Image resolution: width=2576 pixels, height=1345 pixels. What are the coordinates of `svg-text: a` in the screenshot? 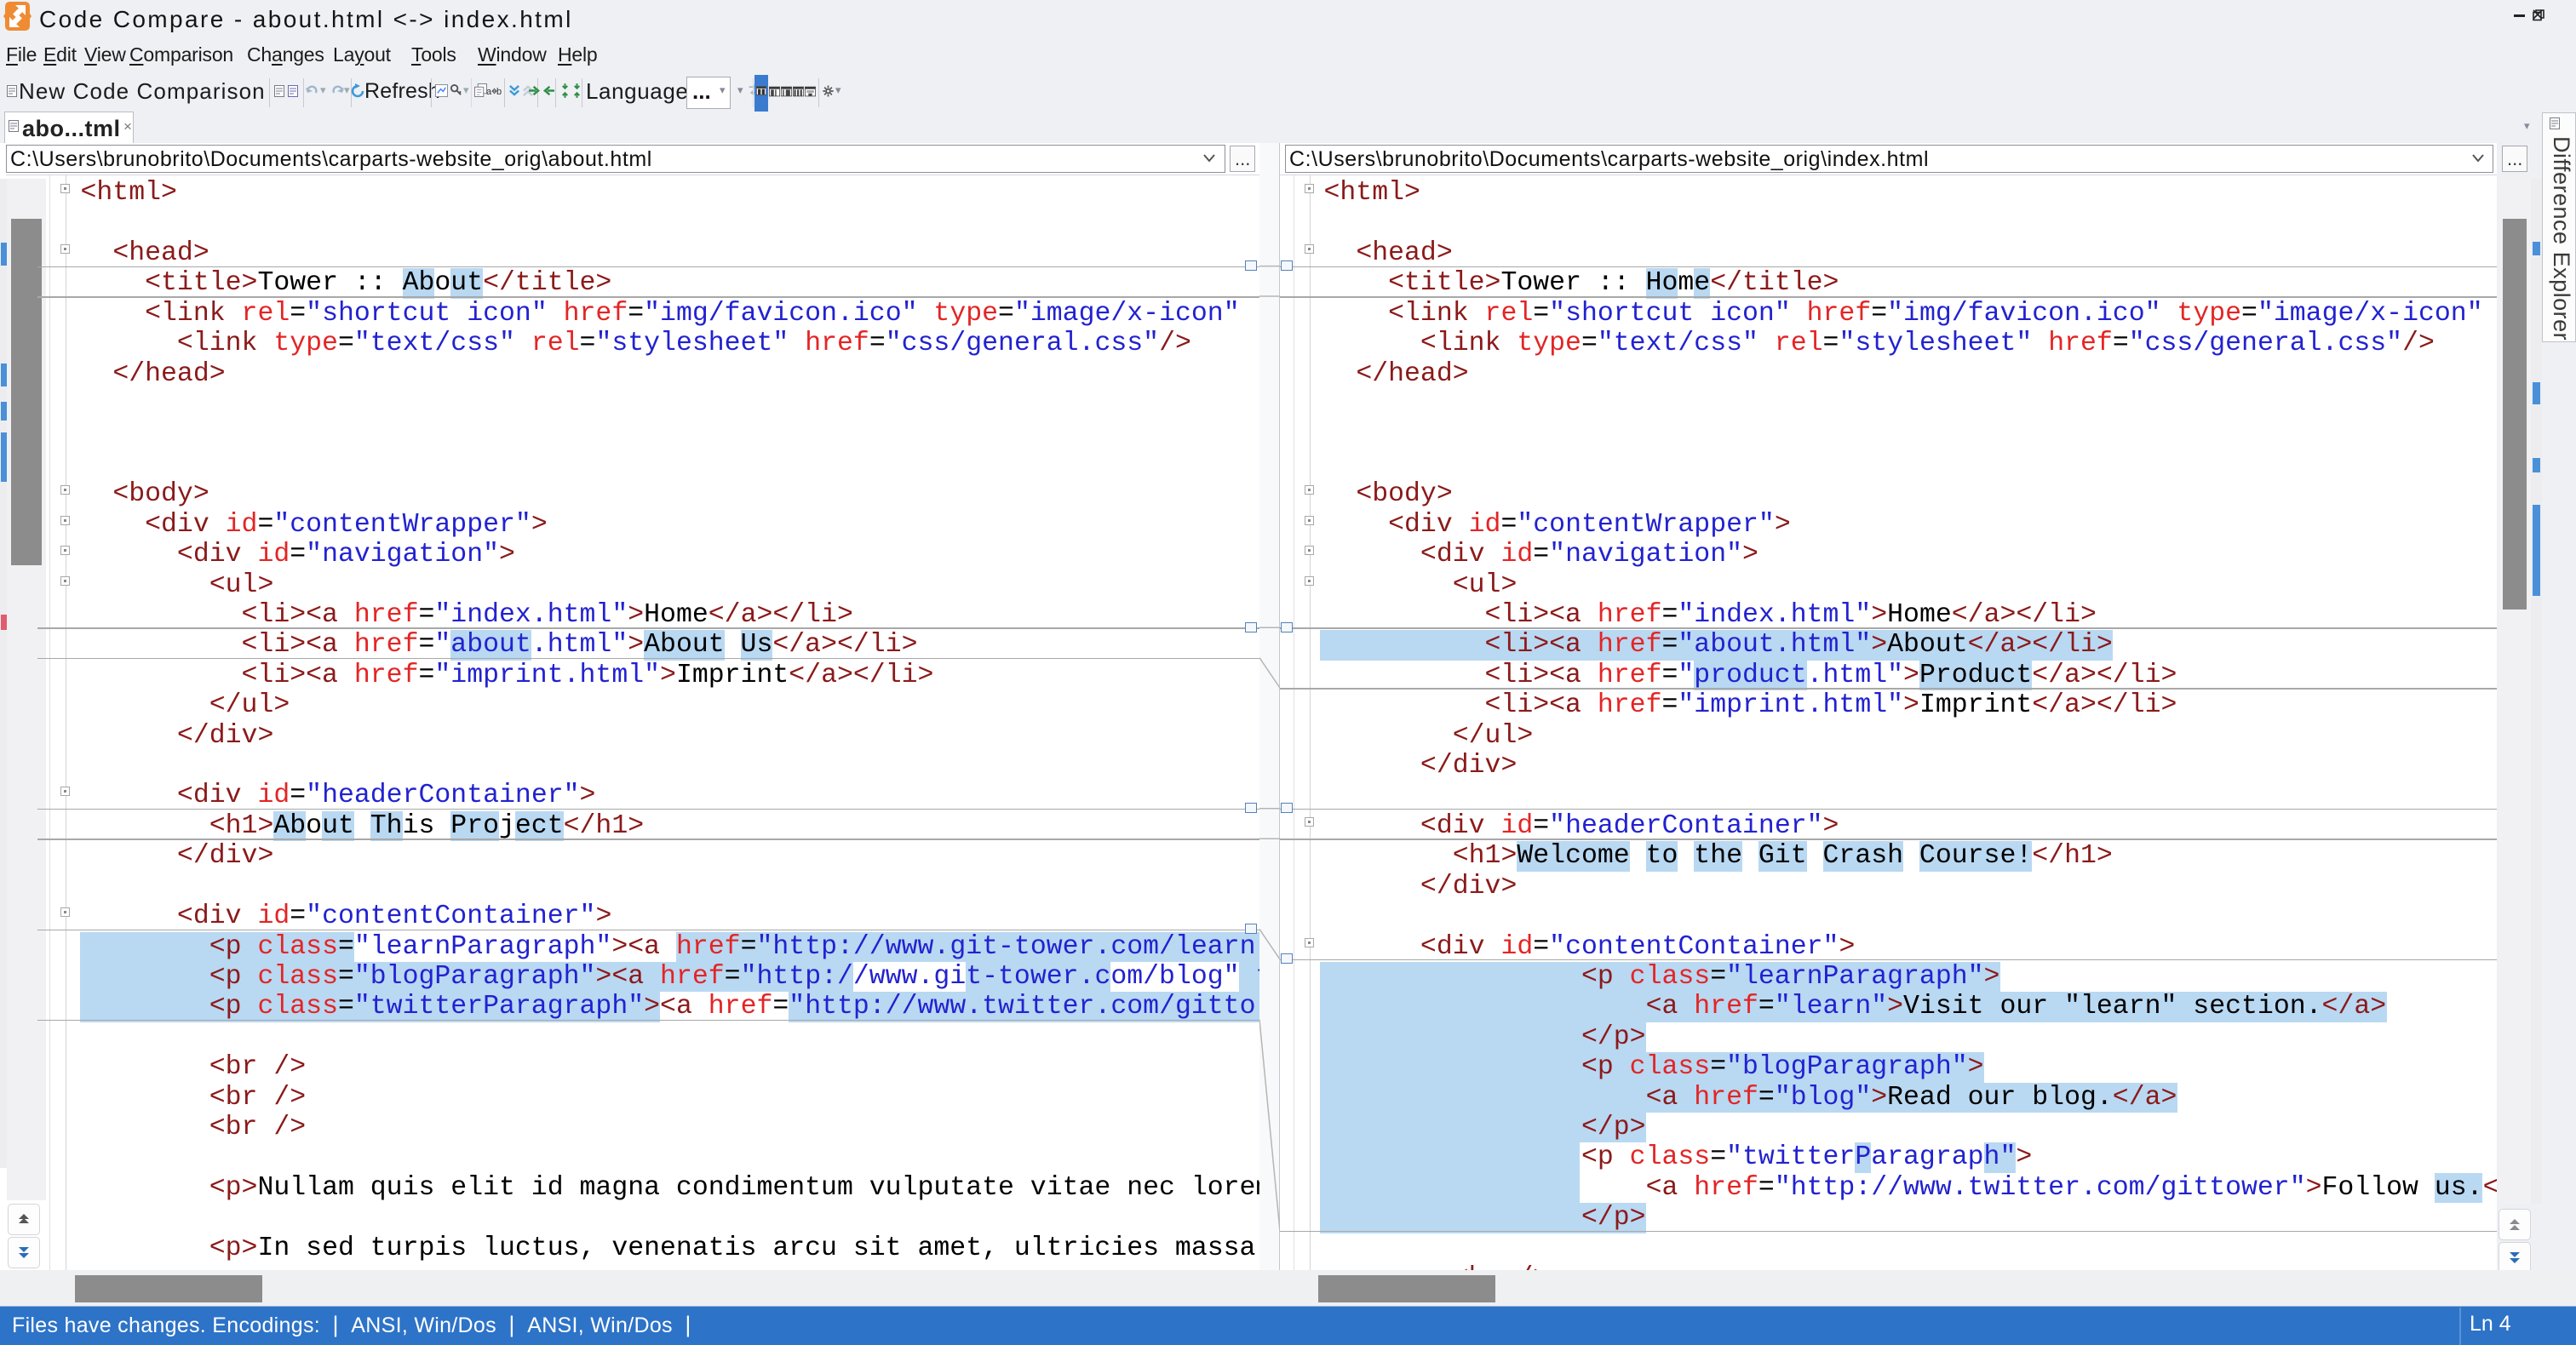 It's located at (489, 91).